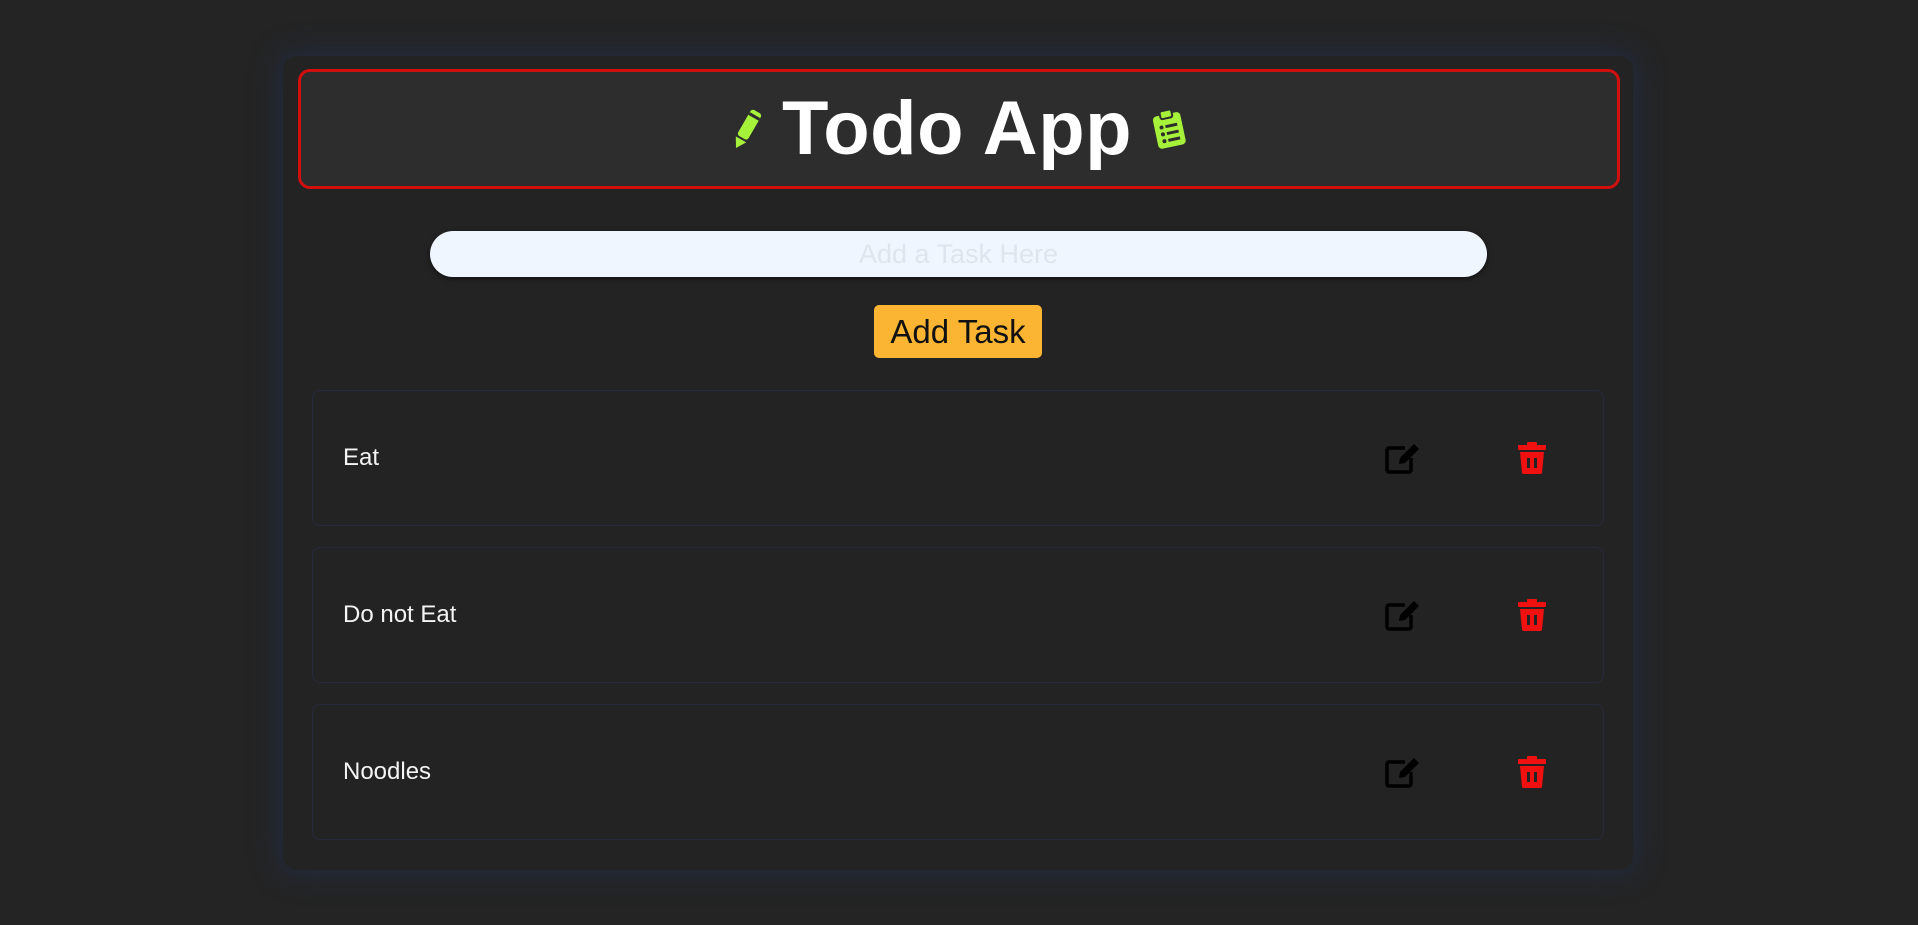 The height and width of the screenshot is (925, 1918). I want to click on app-header: Todo App, so click(959, 129).